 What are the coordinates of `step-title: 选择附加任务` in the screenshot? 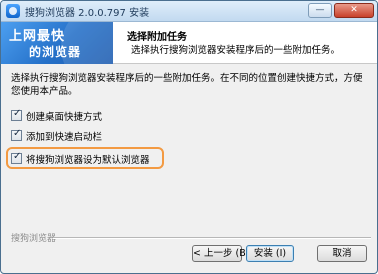 It's located at (157, 37).